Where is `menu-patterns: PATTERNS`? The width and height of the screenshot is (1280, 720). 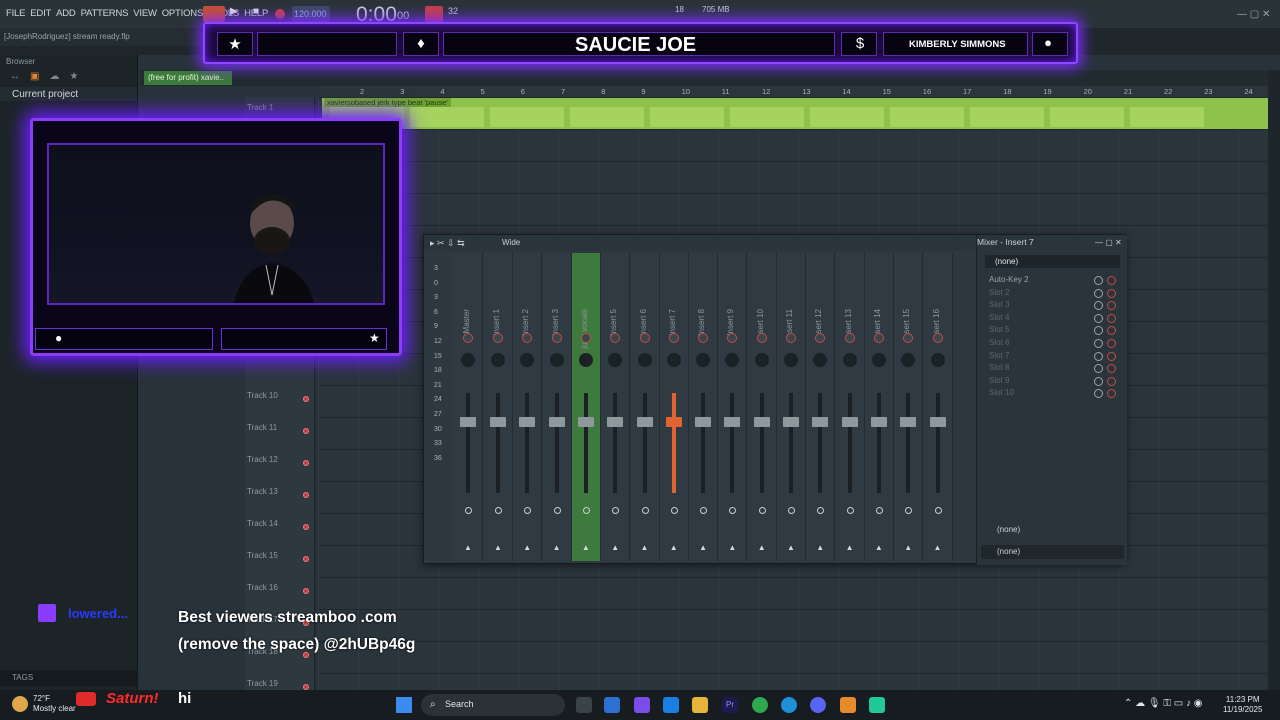
menu-patterns: PATTERNS is located at coordinates (105, 13).